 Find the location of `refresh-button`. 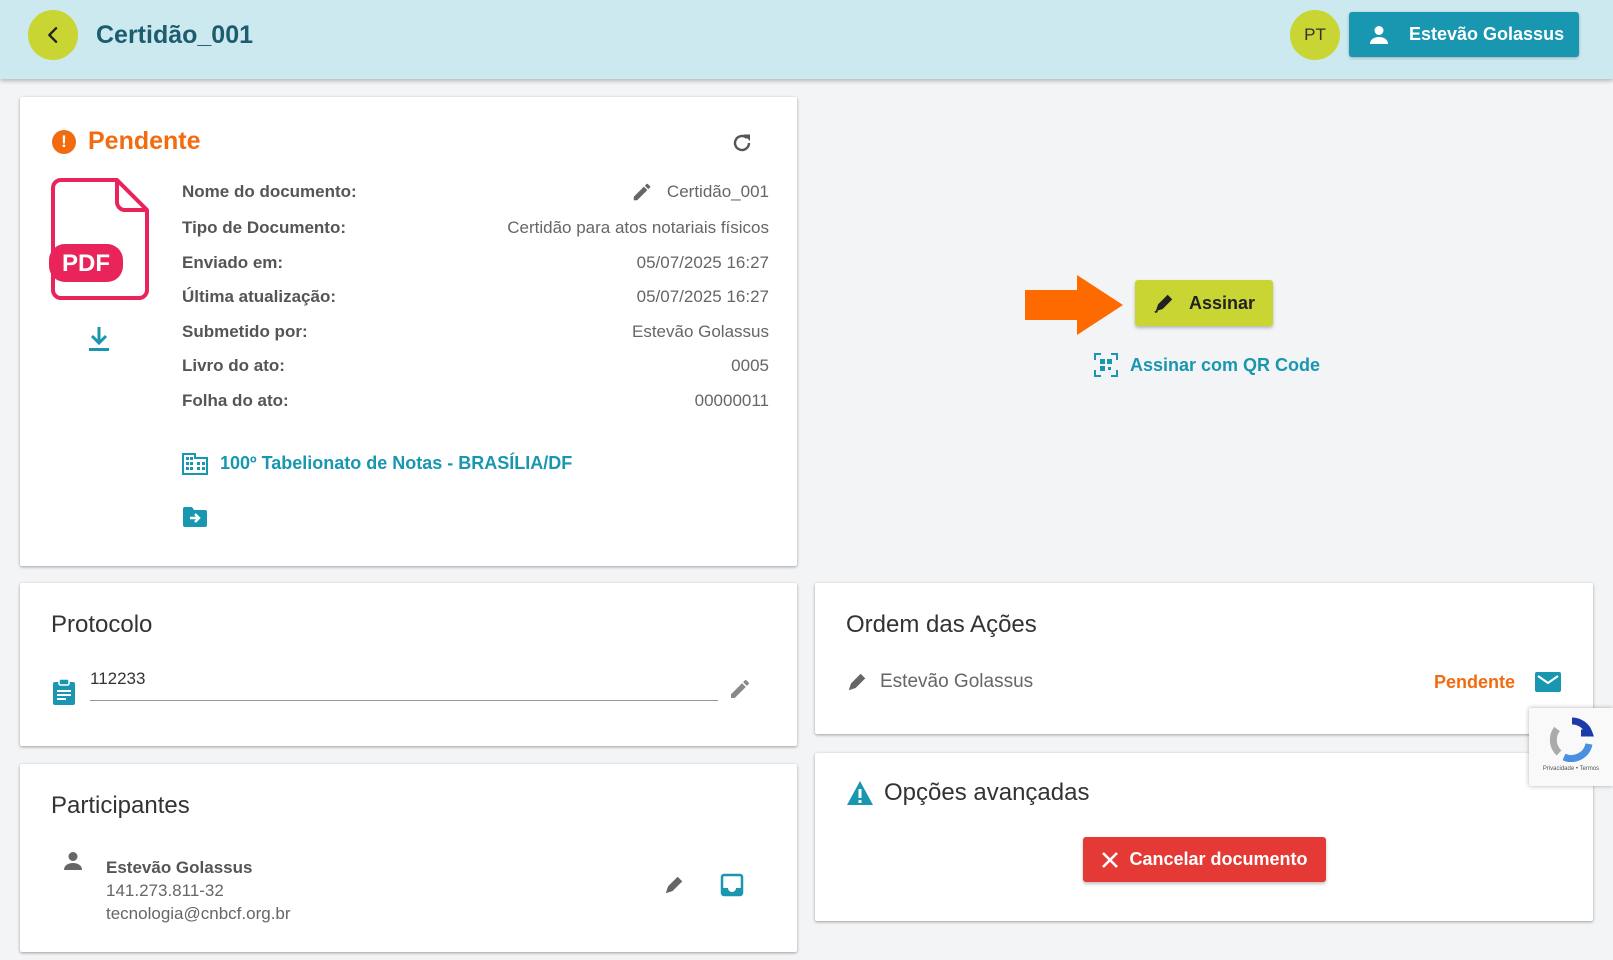

refresh-button is located at coordinates (742, 145).